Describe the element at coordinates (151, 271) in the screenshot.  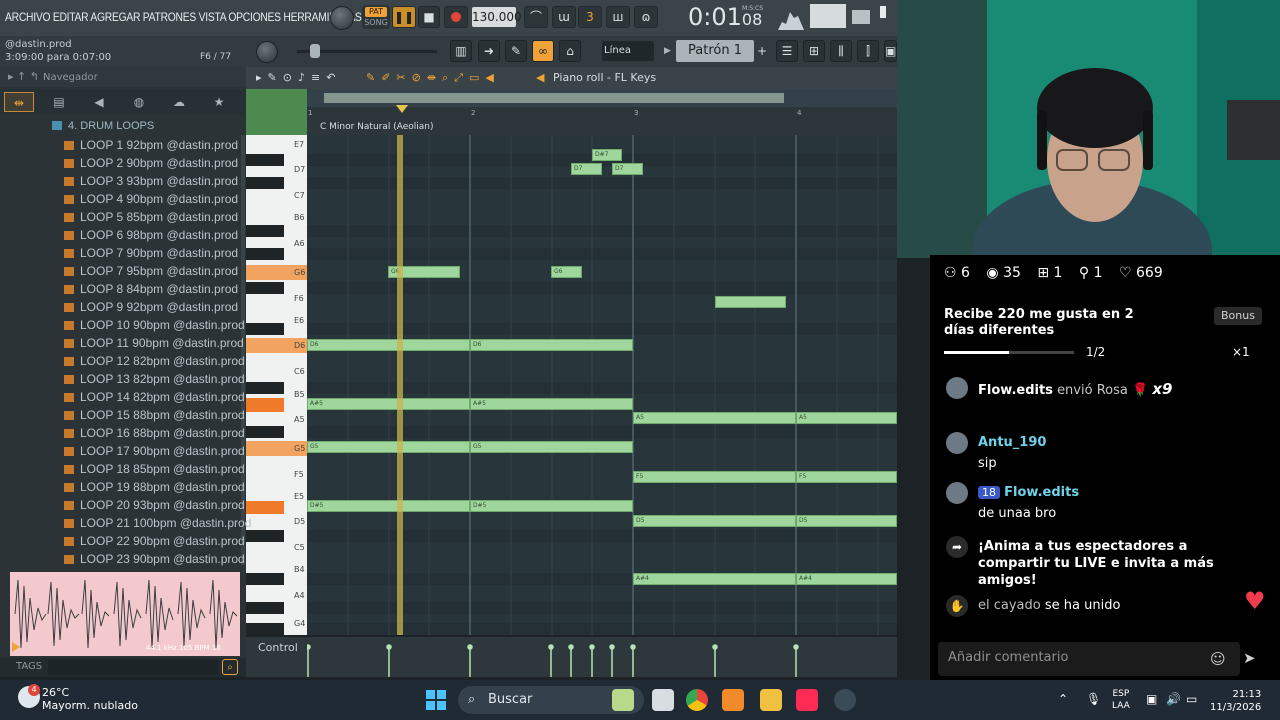
I see `loop-item: LOOP 7 95bpm @dastin.prod` at that location.